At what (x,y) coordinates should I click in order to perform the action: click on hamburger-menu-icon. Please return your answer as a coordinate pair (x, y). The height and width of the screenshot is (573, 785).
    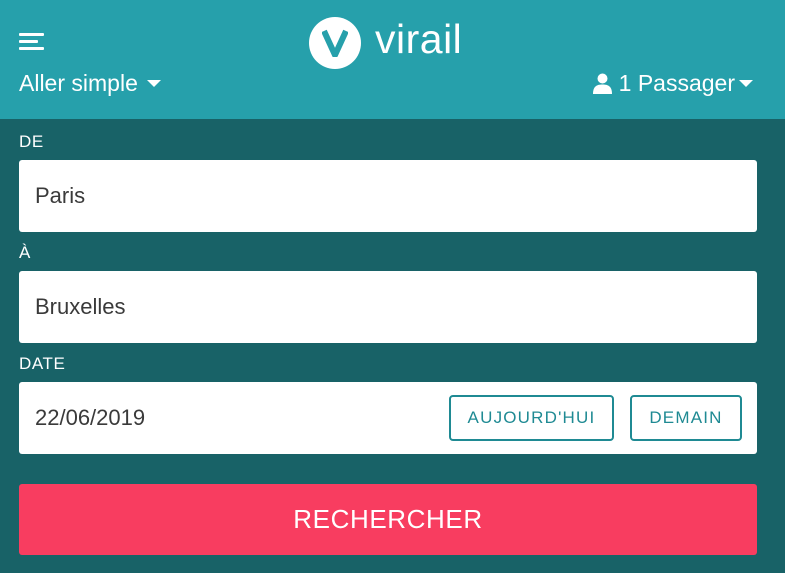
    Looking at the image, I should click on (31, 42).